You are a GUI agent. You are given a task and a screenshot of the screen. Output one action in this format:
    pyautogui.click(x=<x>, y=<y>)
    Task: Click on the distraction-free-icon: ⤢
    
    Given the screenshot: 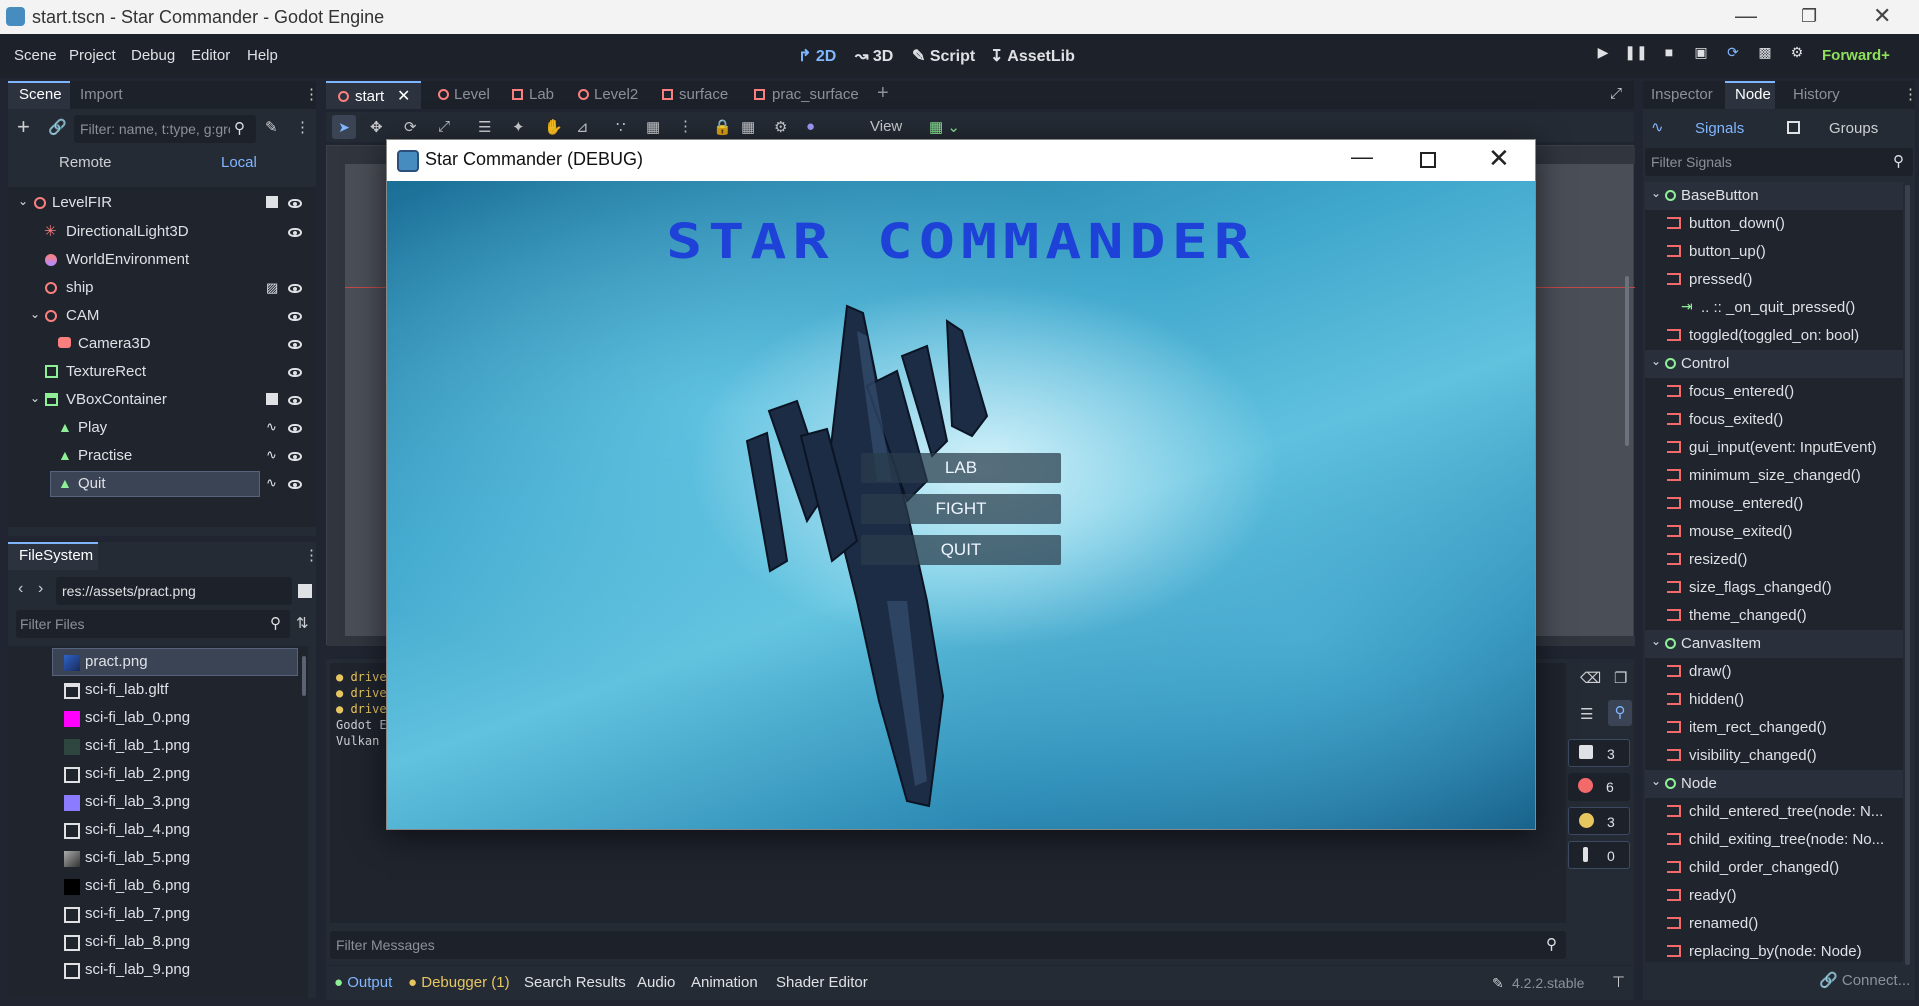 What is the action you would take?
    pyautogui.click(x=1616, y=93)
    